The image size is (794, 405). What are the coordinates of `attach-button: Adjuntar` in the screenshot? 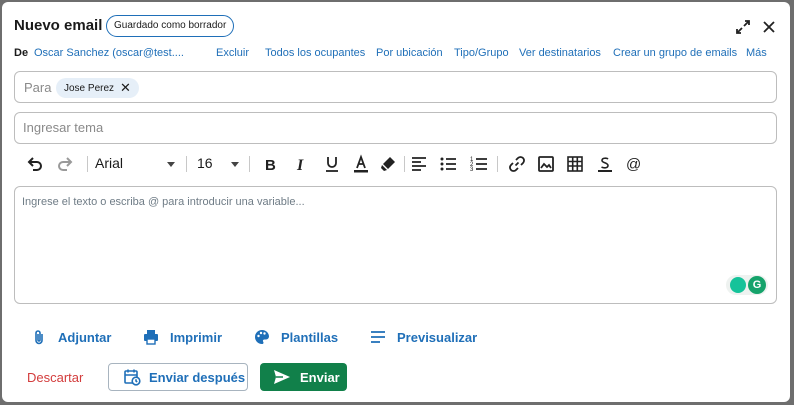 It's located at (70, 337).